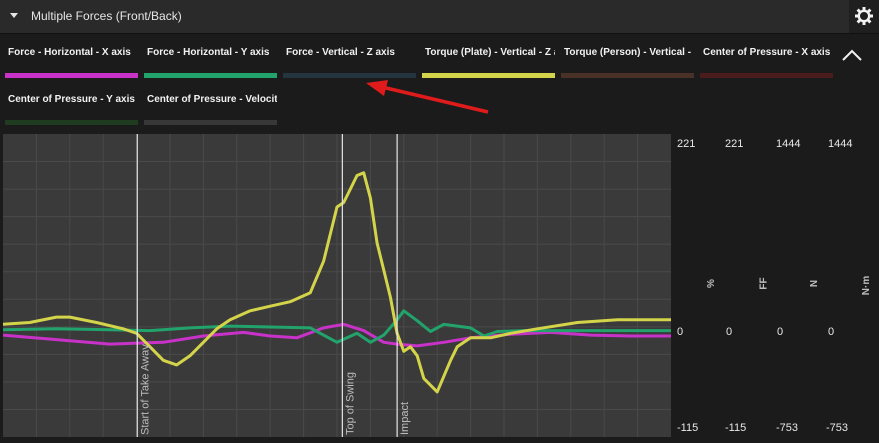 The width and height of the screenshot is (879, 443). I want to click on legend-label: Force - Horizontal - X axis, so click(69, 52).